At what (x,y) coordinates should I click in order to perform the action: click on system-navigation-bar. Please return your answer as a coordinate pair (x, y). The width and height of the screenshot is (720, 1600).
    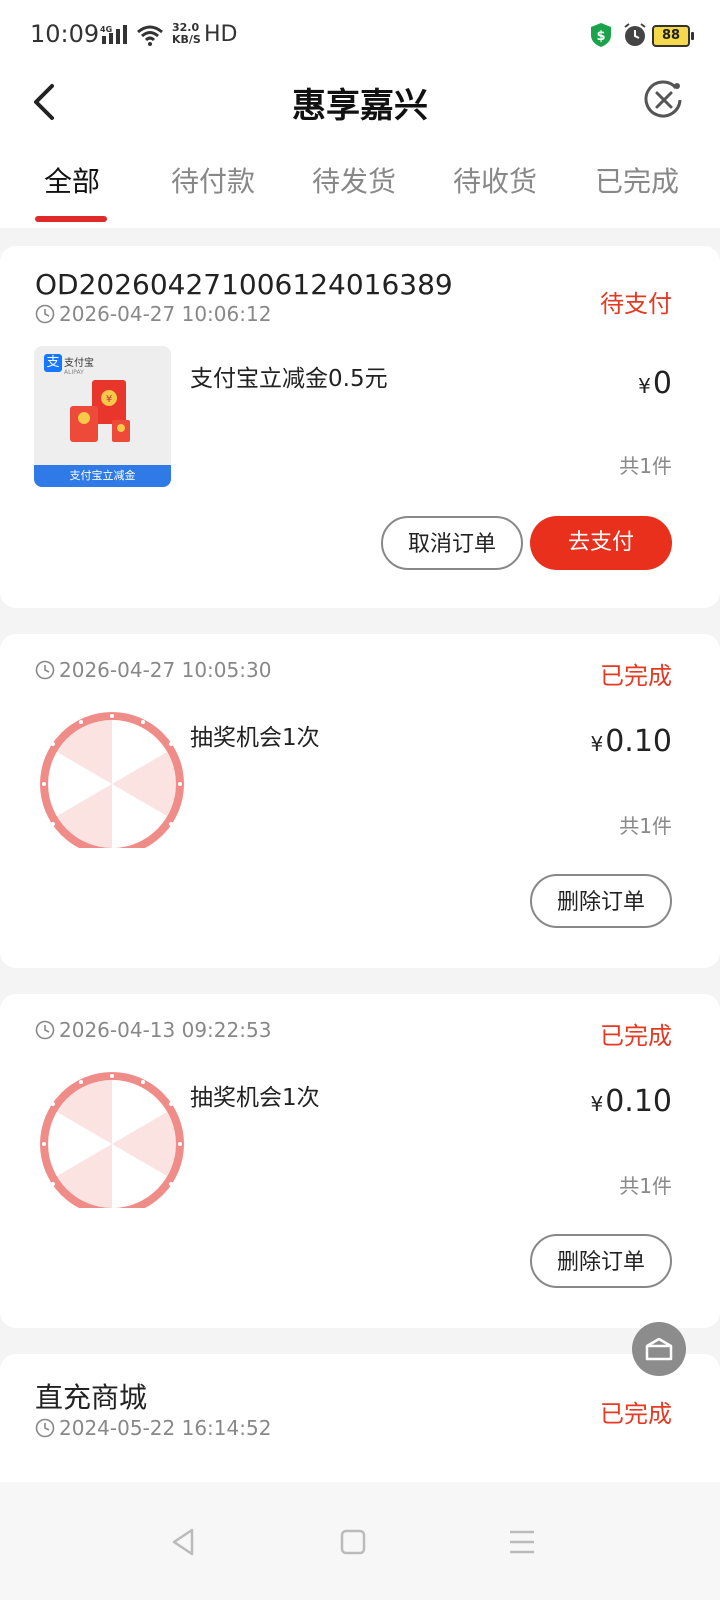
    Looking at the image, I should click on (360, 1541).